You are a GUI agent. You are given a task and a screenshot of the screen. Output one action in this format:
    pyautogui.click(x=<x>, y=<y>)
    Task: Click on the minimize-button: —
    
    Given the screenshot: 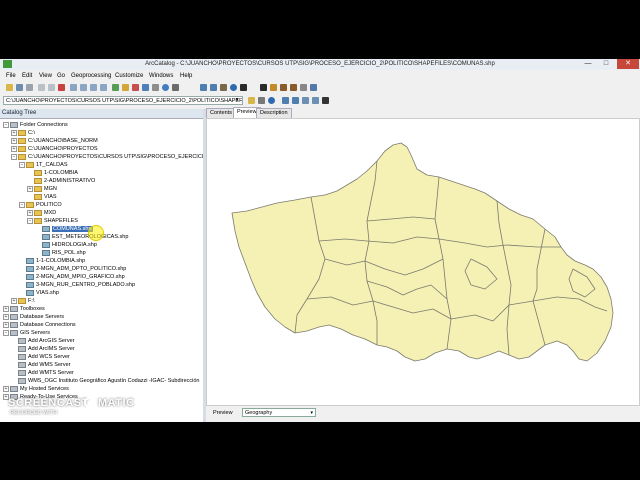 What is the action you would take?
    pyautogui.click(x=588, y=64)
    